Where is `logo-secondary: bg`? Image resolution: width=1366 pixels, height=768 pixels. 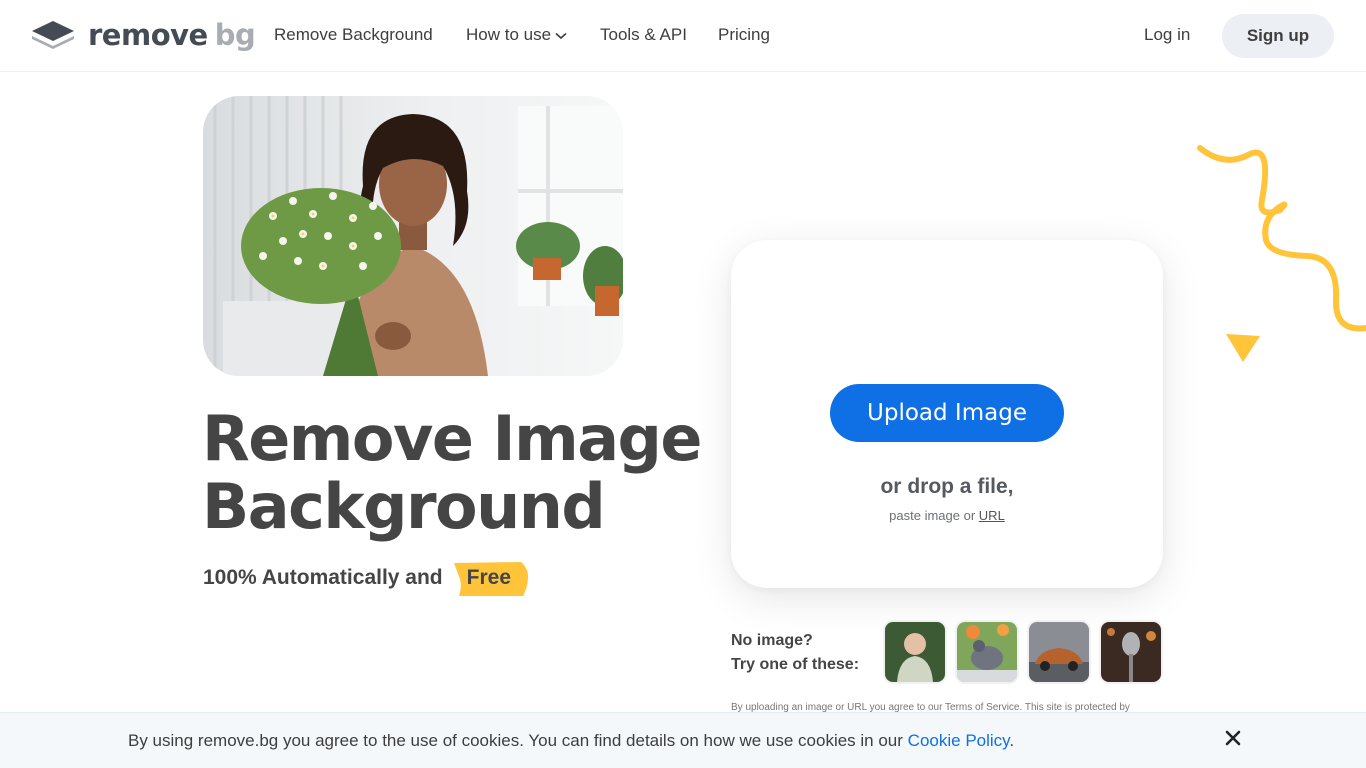 logo-secondary: bg is located at coordinates (235, 35).